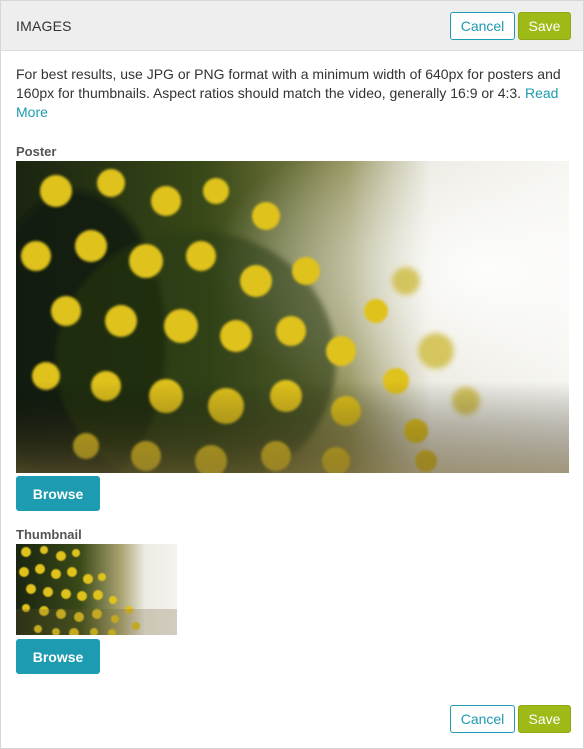 The width and height of the screenshot is (584, 749). What do you see at coordinates (292, 26) in the screenshot?
I see `panel-header: IMAGES Cancel Save` at bounding box center [292, 26].